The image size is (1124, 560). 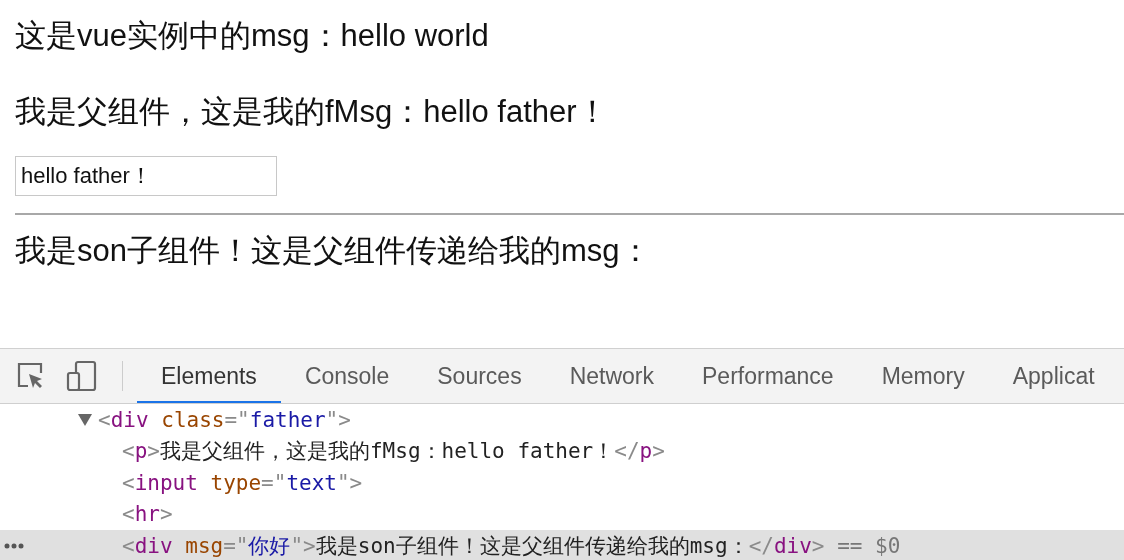 What do you see at coordinates (611, 376) in the screenshot?
I see `devtools-tab: Network` at bounding box center [611, 376].